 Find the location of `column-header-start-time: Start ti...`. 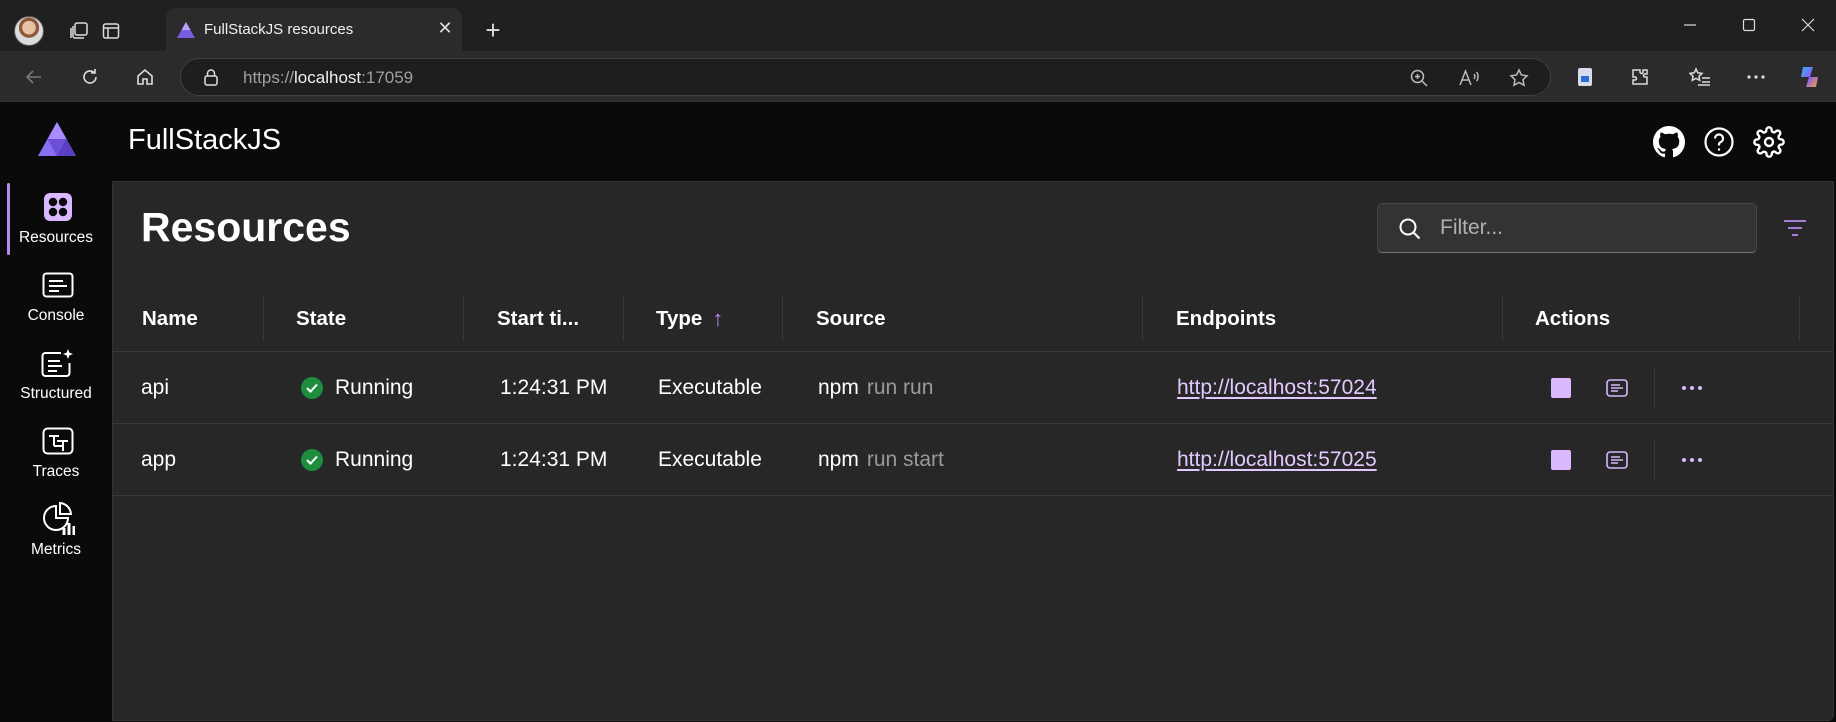

column-header-start-time: Start ti... is located at coordinates (538, 319).